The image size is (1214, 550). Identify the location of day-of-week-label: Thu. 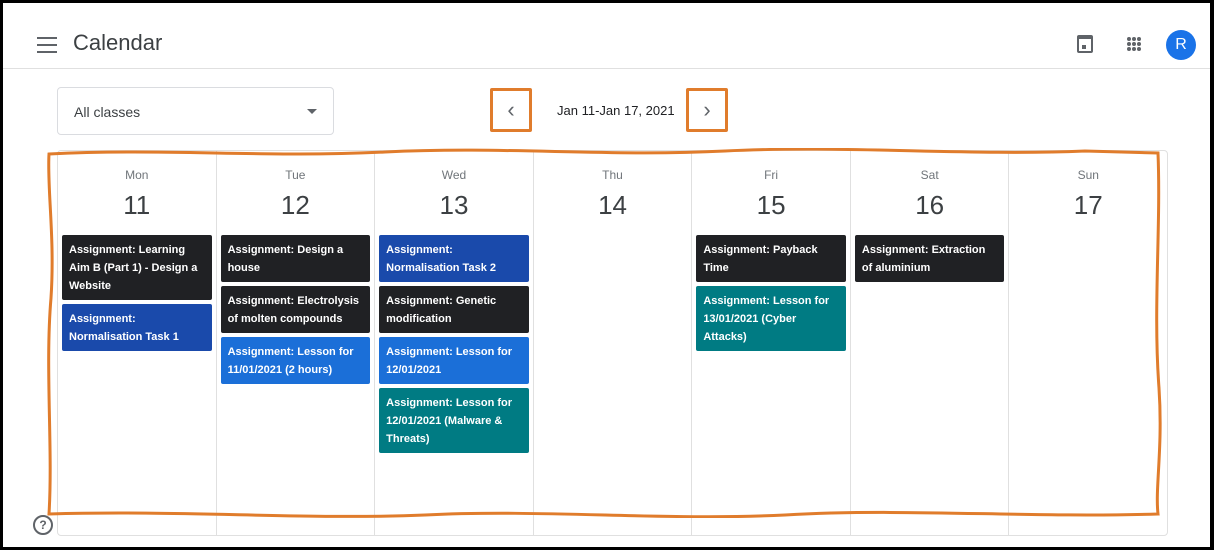
(612, 175).